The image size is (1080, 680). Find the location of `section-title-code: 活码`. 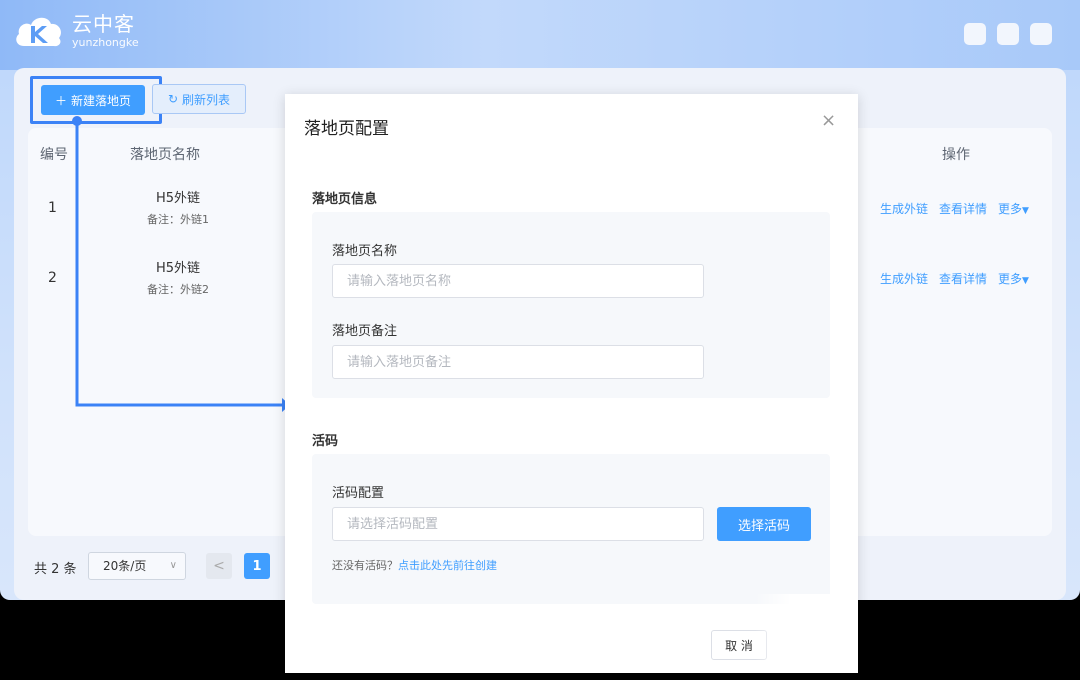

section-title-code: 活码 is located at coordinates (325, 441).